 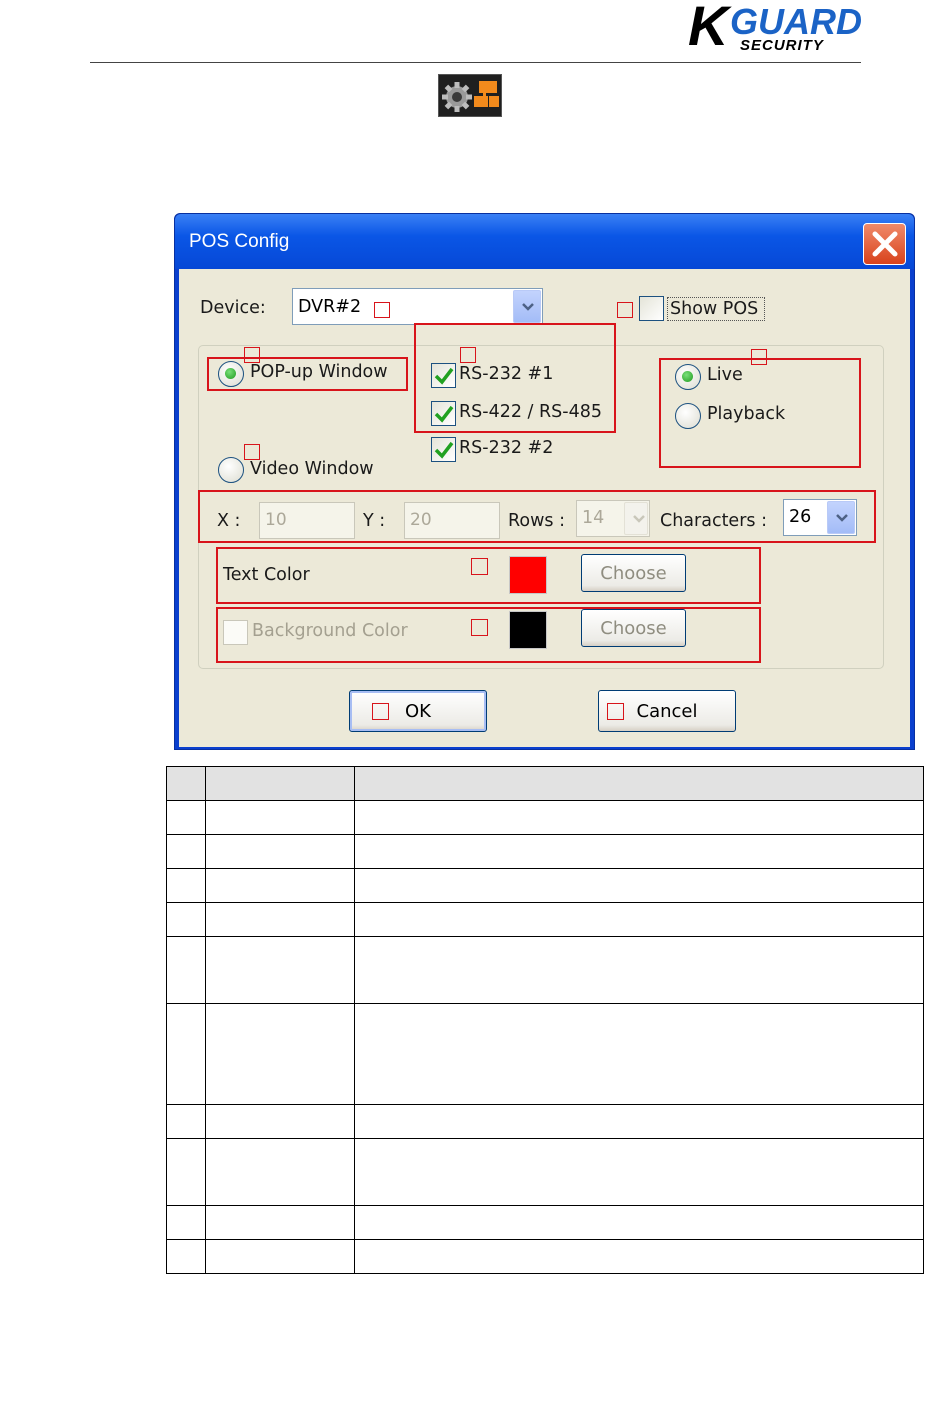 I want to click on check-icon, so click(x=444, y=450).